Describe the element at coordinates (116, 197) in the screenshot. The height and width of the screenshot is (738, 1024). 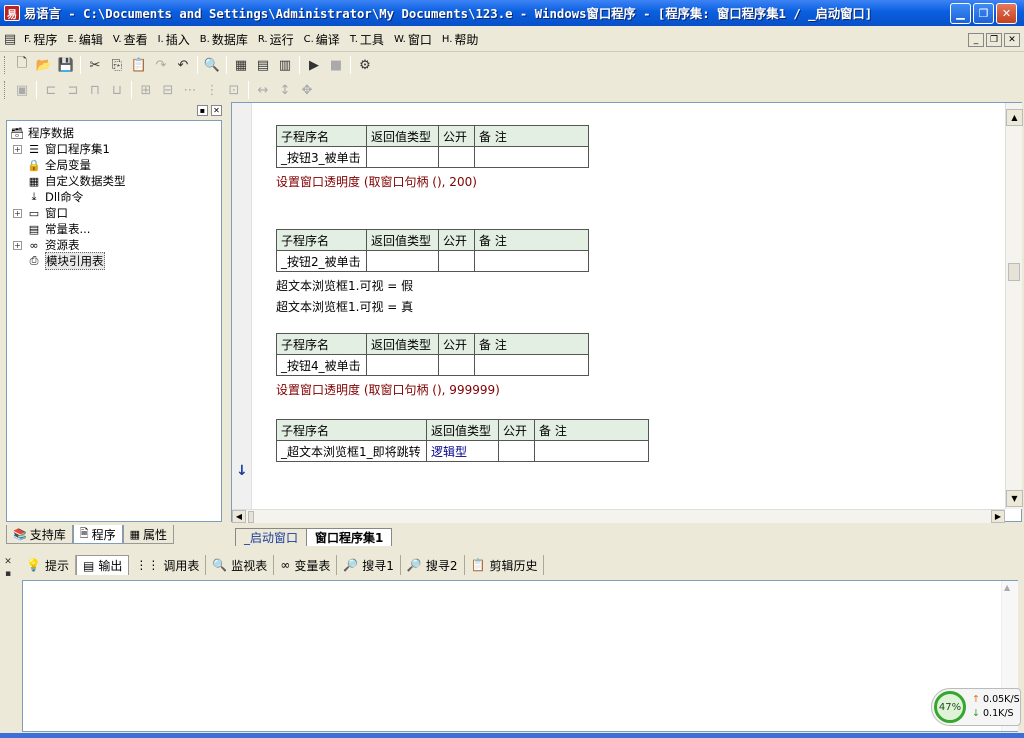
I see `tree-item: ⤓ Dll命令` at that location.